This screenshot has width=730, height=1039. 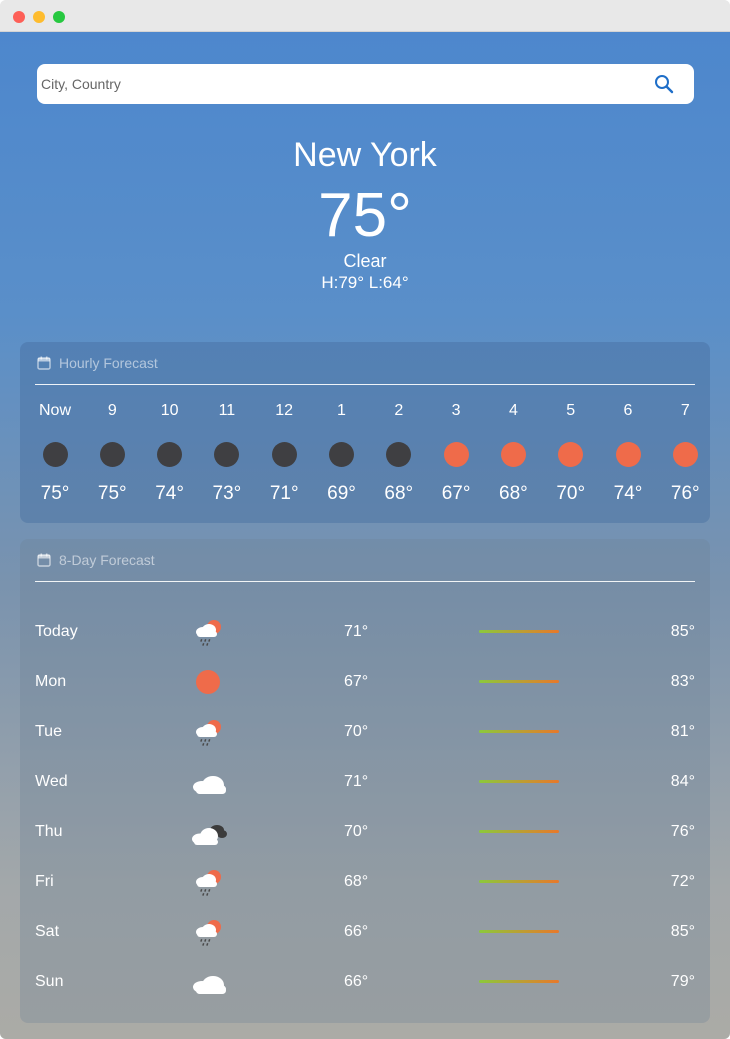 I want to click on hourly-item: 3 67°, so click(x=456, y=453).